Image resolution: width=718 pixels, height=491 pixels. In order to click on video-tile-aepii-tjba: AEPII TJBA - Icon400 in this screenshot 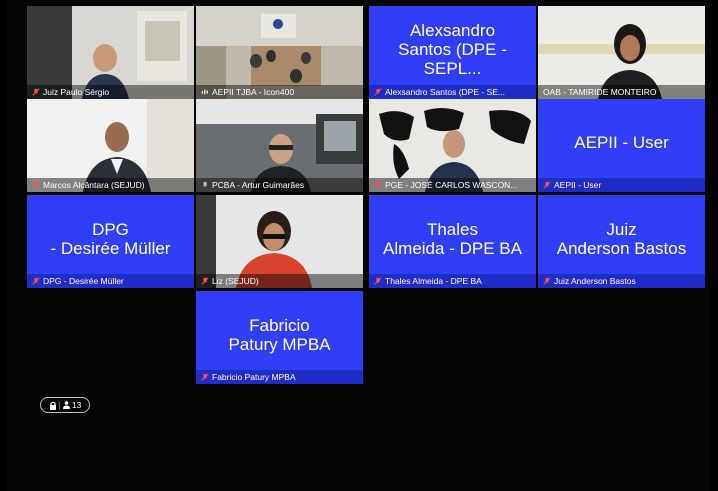, I will do `click(279, 52)`.